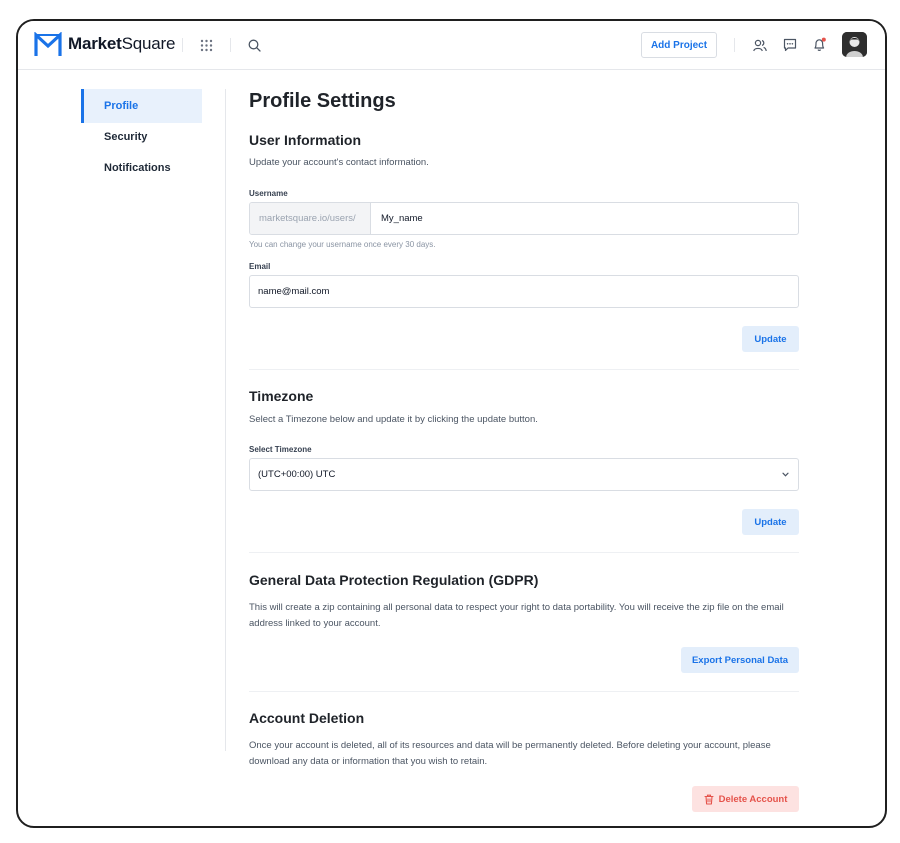 The width and height of the screenshot is (900, 843). What do you see at coordinates (95, 43) in the screenshot?
I see `brand-name-bold: Market` at bounding box center [95, 43].